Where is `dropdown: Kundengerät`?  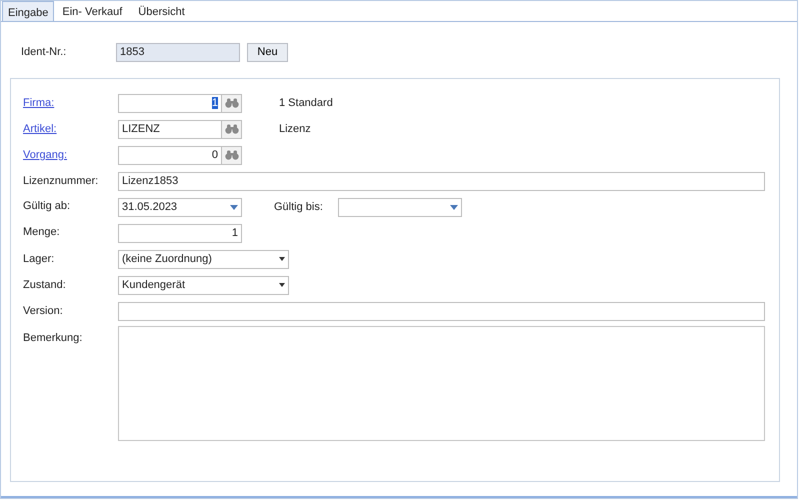
dropdown: Kundengerät is located at coordinates (203, 285).